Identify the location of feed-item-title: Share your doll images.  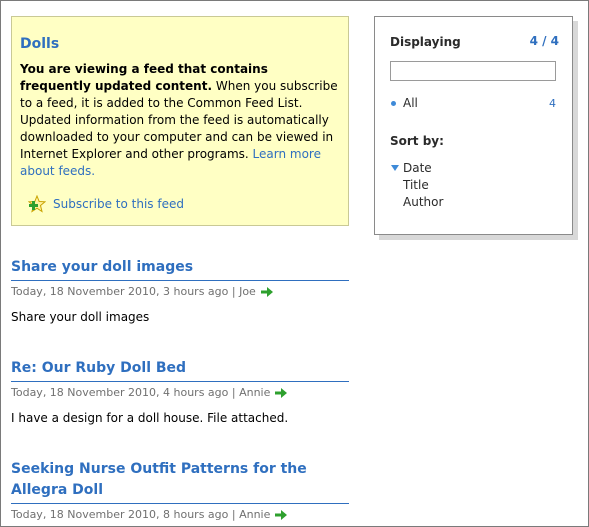
(180, 269).